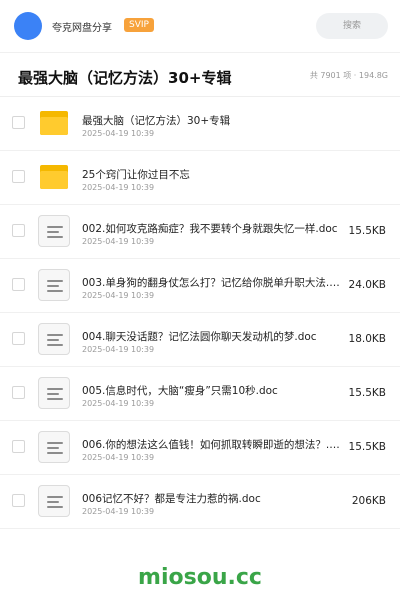 The image size is (400, 600). What do you see at coordinates (200, 26) in the screenshot?
I see `top-bar: 夸克网盘分享 SVIP 搜索` at bounding box center [200, 26].